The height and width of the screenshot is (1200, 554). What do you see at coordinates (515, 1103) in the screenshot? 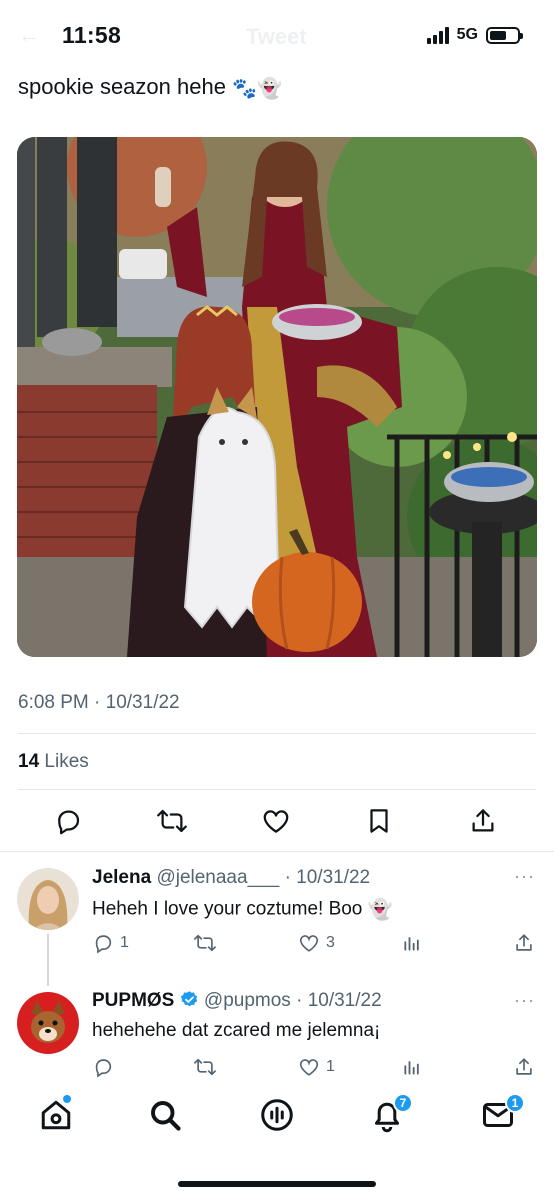
I see `messages-badge: 1` at bounding box center [515, 1103].